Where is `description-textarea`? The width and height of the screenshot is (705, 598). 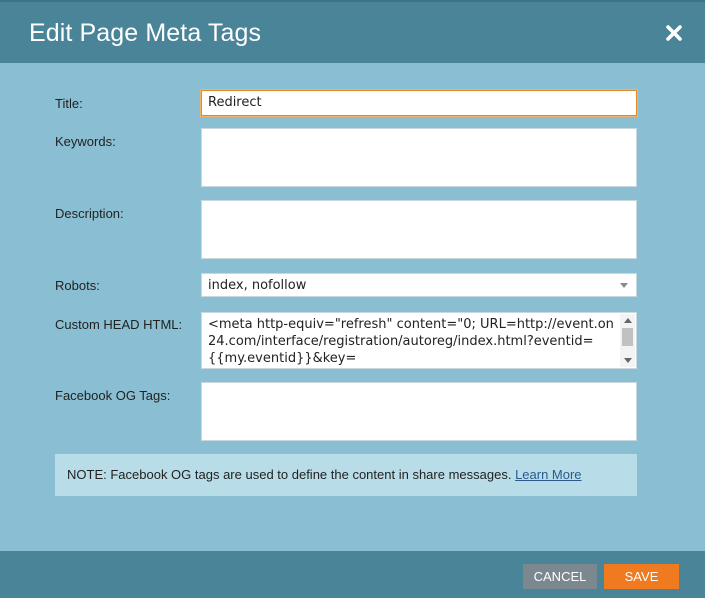
description-textarea is located at coordinates (419, 229).